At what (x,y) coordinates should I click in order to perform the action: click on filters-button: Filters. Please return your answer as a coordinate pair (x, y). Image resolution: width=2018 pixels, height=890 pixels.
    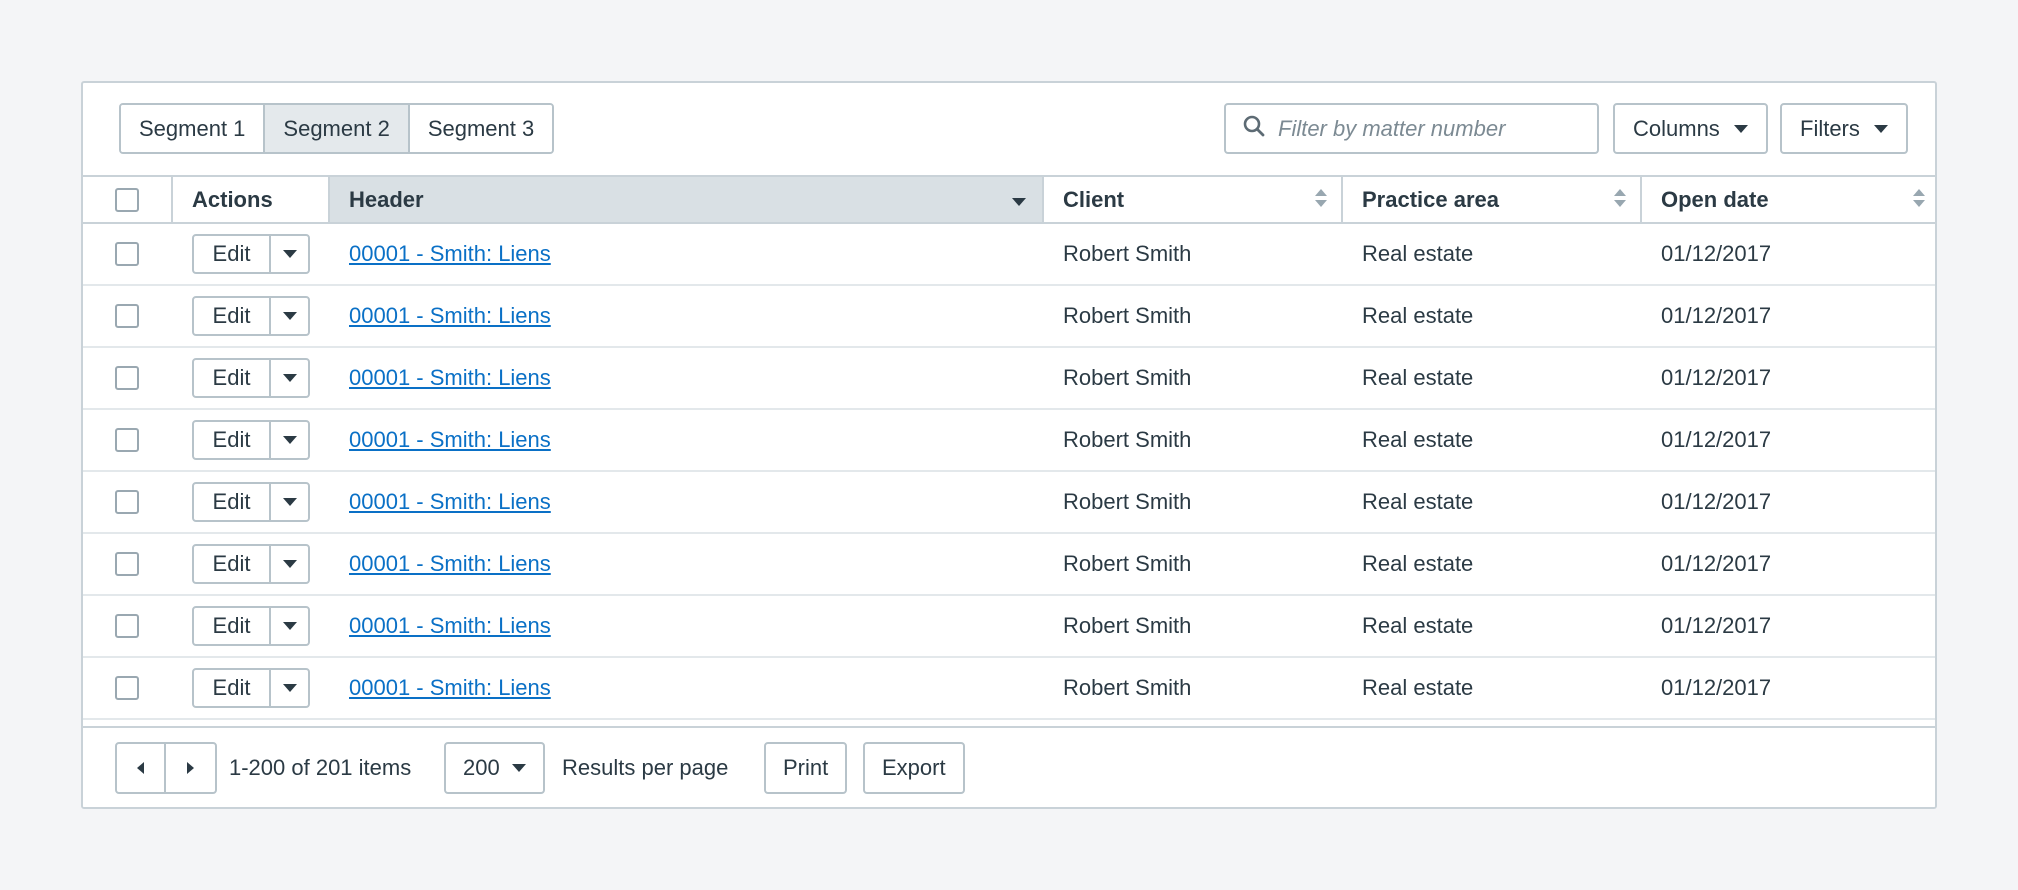
    Looking at the image, I should click on (1844, 128).